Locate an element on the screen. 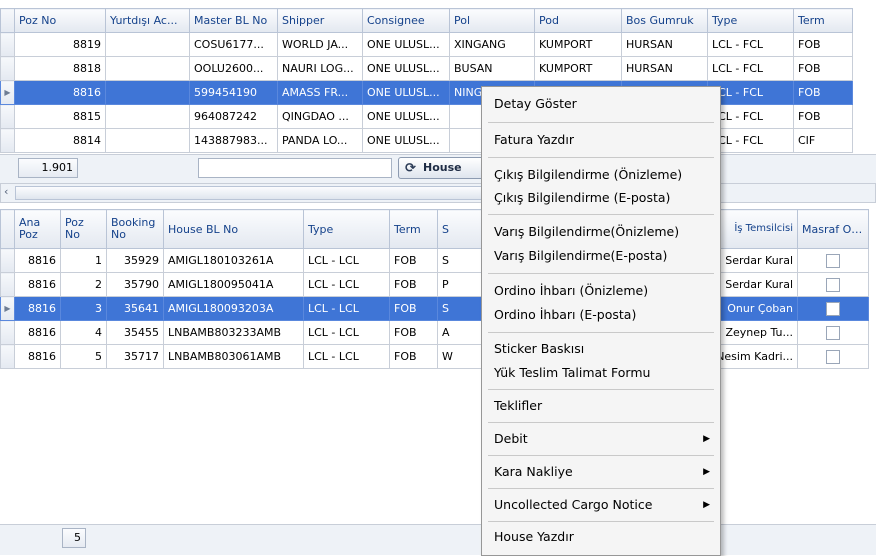  master-filter-input is located at coordinates (295, 168).